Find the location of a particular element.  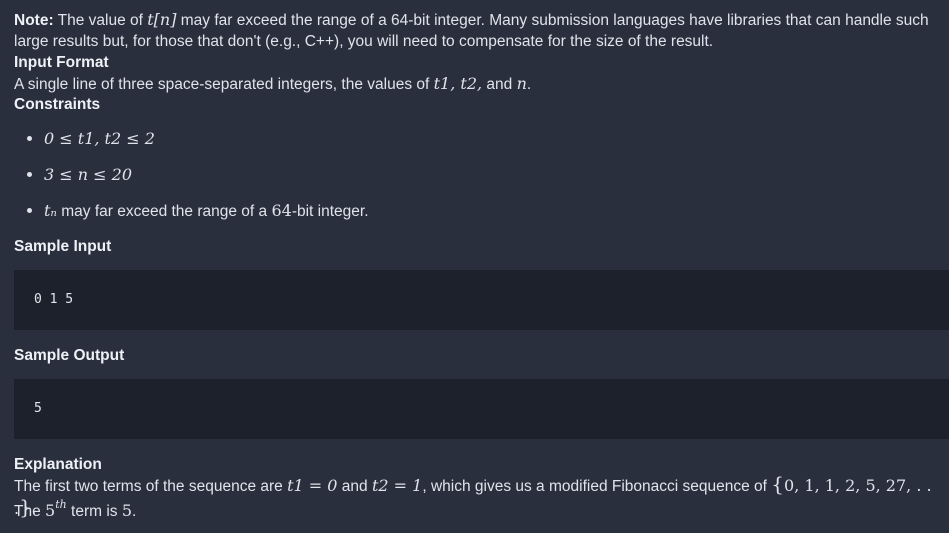

explanation-sup-th: th is located at coordinates (61, 504).